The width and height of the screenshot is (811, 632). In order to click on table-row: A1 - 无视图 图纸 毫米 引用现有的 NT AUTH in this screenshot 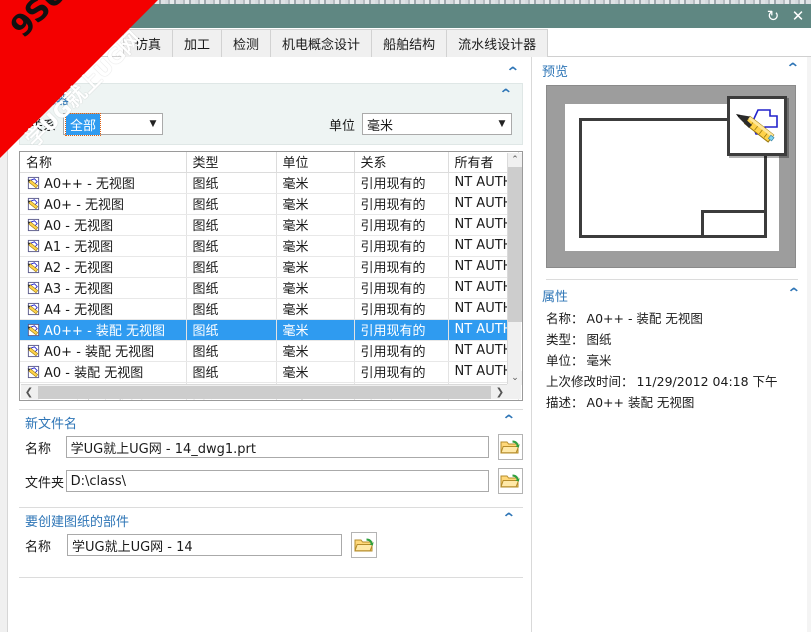, I will do `click(269, 246)`.